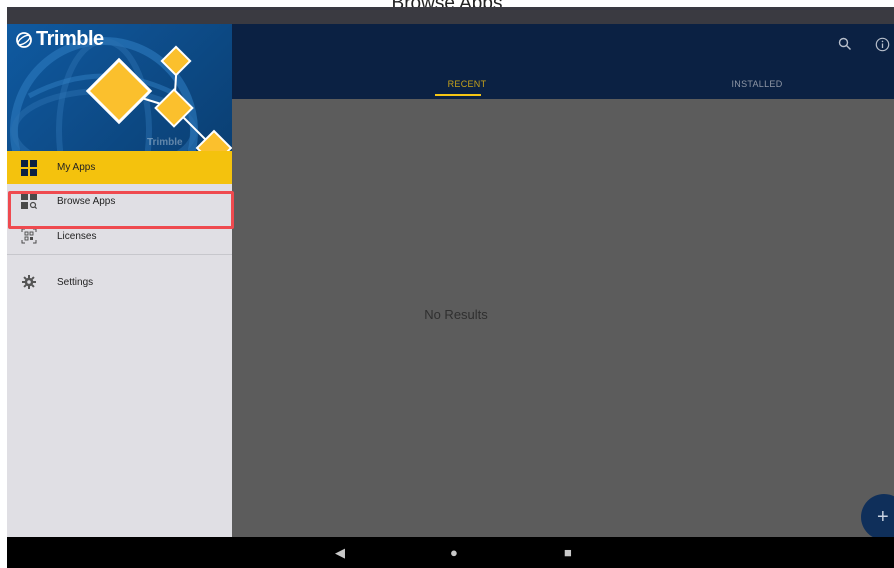  I want to click on trimble-logo: Trimble, so click(59, 39).